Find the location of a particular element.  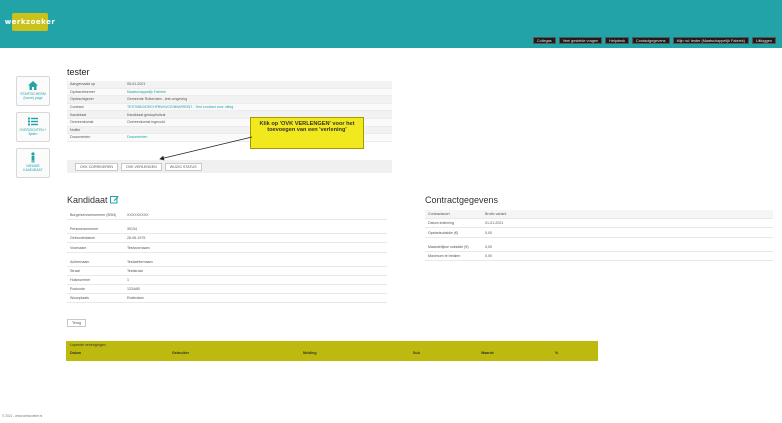

contract-row: Maandelijkse subsidie (€) 0,00 is located at coordinates (599, 247).